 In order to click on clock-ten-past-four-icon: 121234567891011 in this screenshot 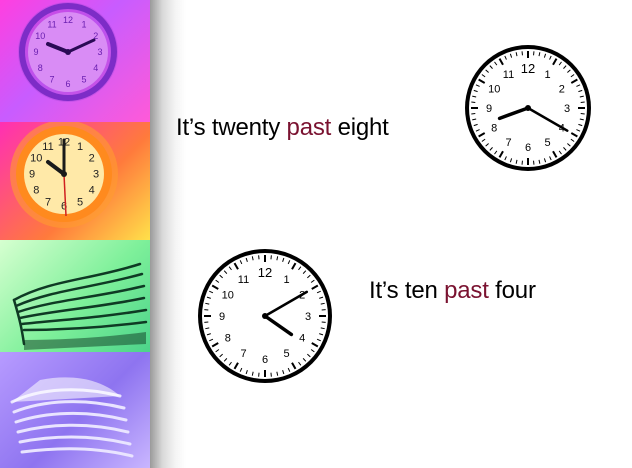, I will do `click(265, 316)`.